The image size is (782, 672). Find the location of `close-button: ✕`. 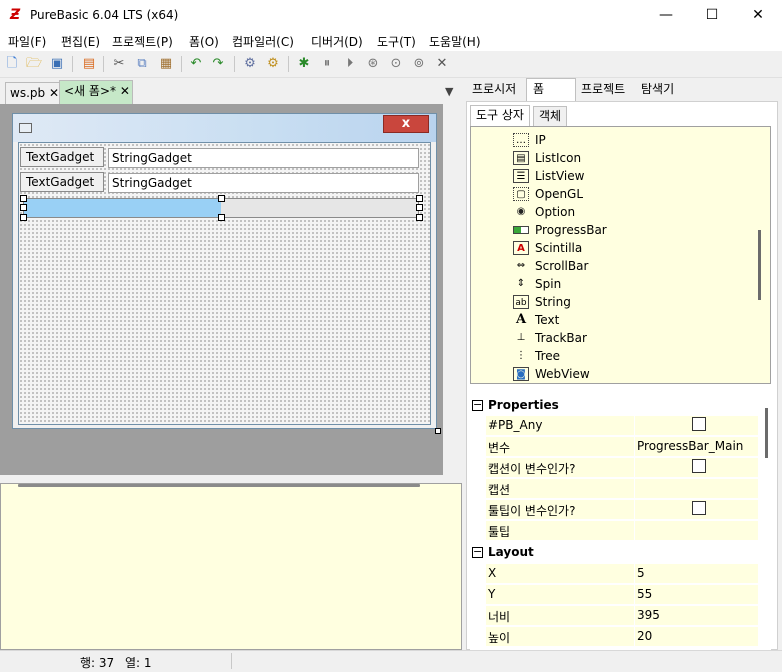

close-button: ✕ is located at coordinates (758, 15).